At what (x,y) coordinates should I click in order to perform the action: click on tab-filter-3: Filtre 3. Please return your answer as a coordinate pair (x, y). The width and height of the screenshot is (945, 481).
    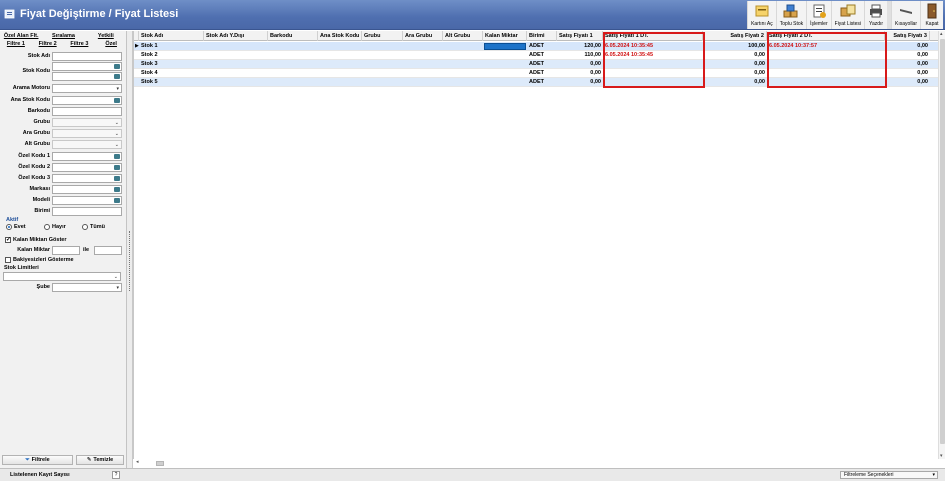
    Looking at the image, I should click on (80, 44).